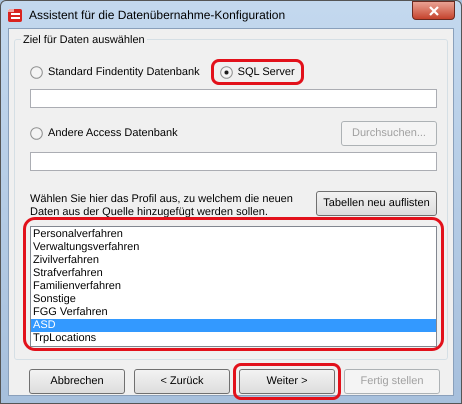 This screenshot has width=462, height=404. Describe the element at coordinates (162, 205) in the screenshot. I see `instruction-text: Wählen Sie hier das Profil aus, zu welchem die neuen Daten aus der Quelle hinzugefügt werden sollen.` at that location.